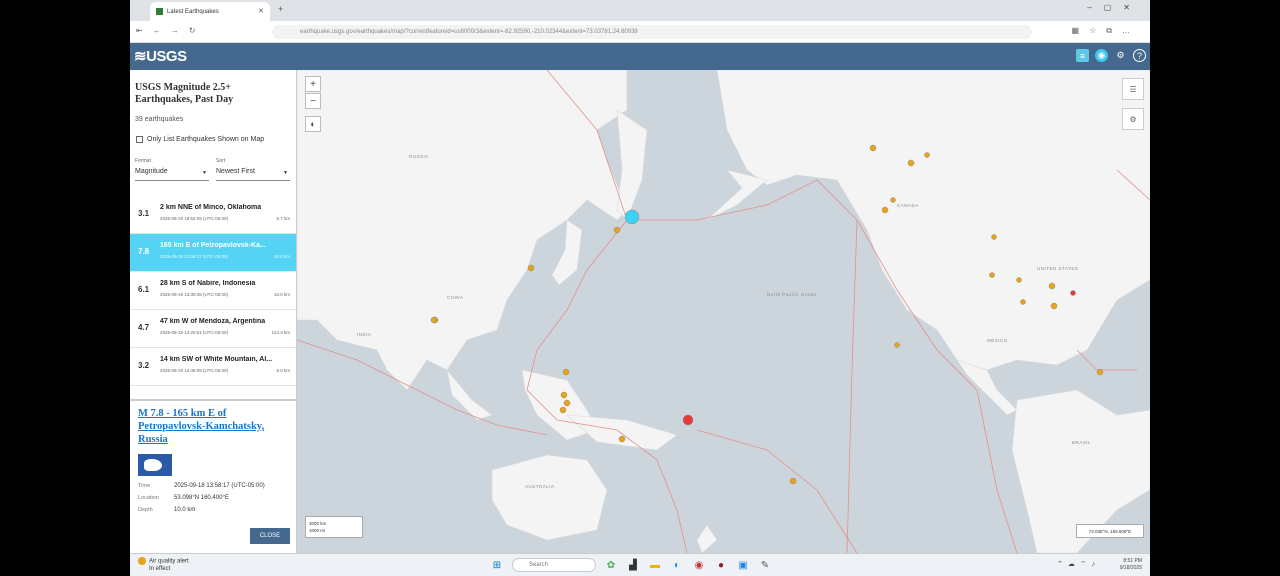 This screenshot has height=576, width=1280. Describe the element at coordinates (699, 565) in the screenshot. I see `app-icon: ◉` at that location.